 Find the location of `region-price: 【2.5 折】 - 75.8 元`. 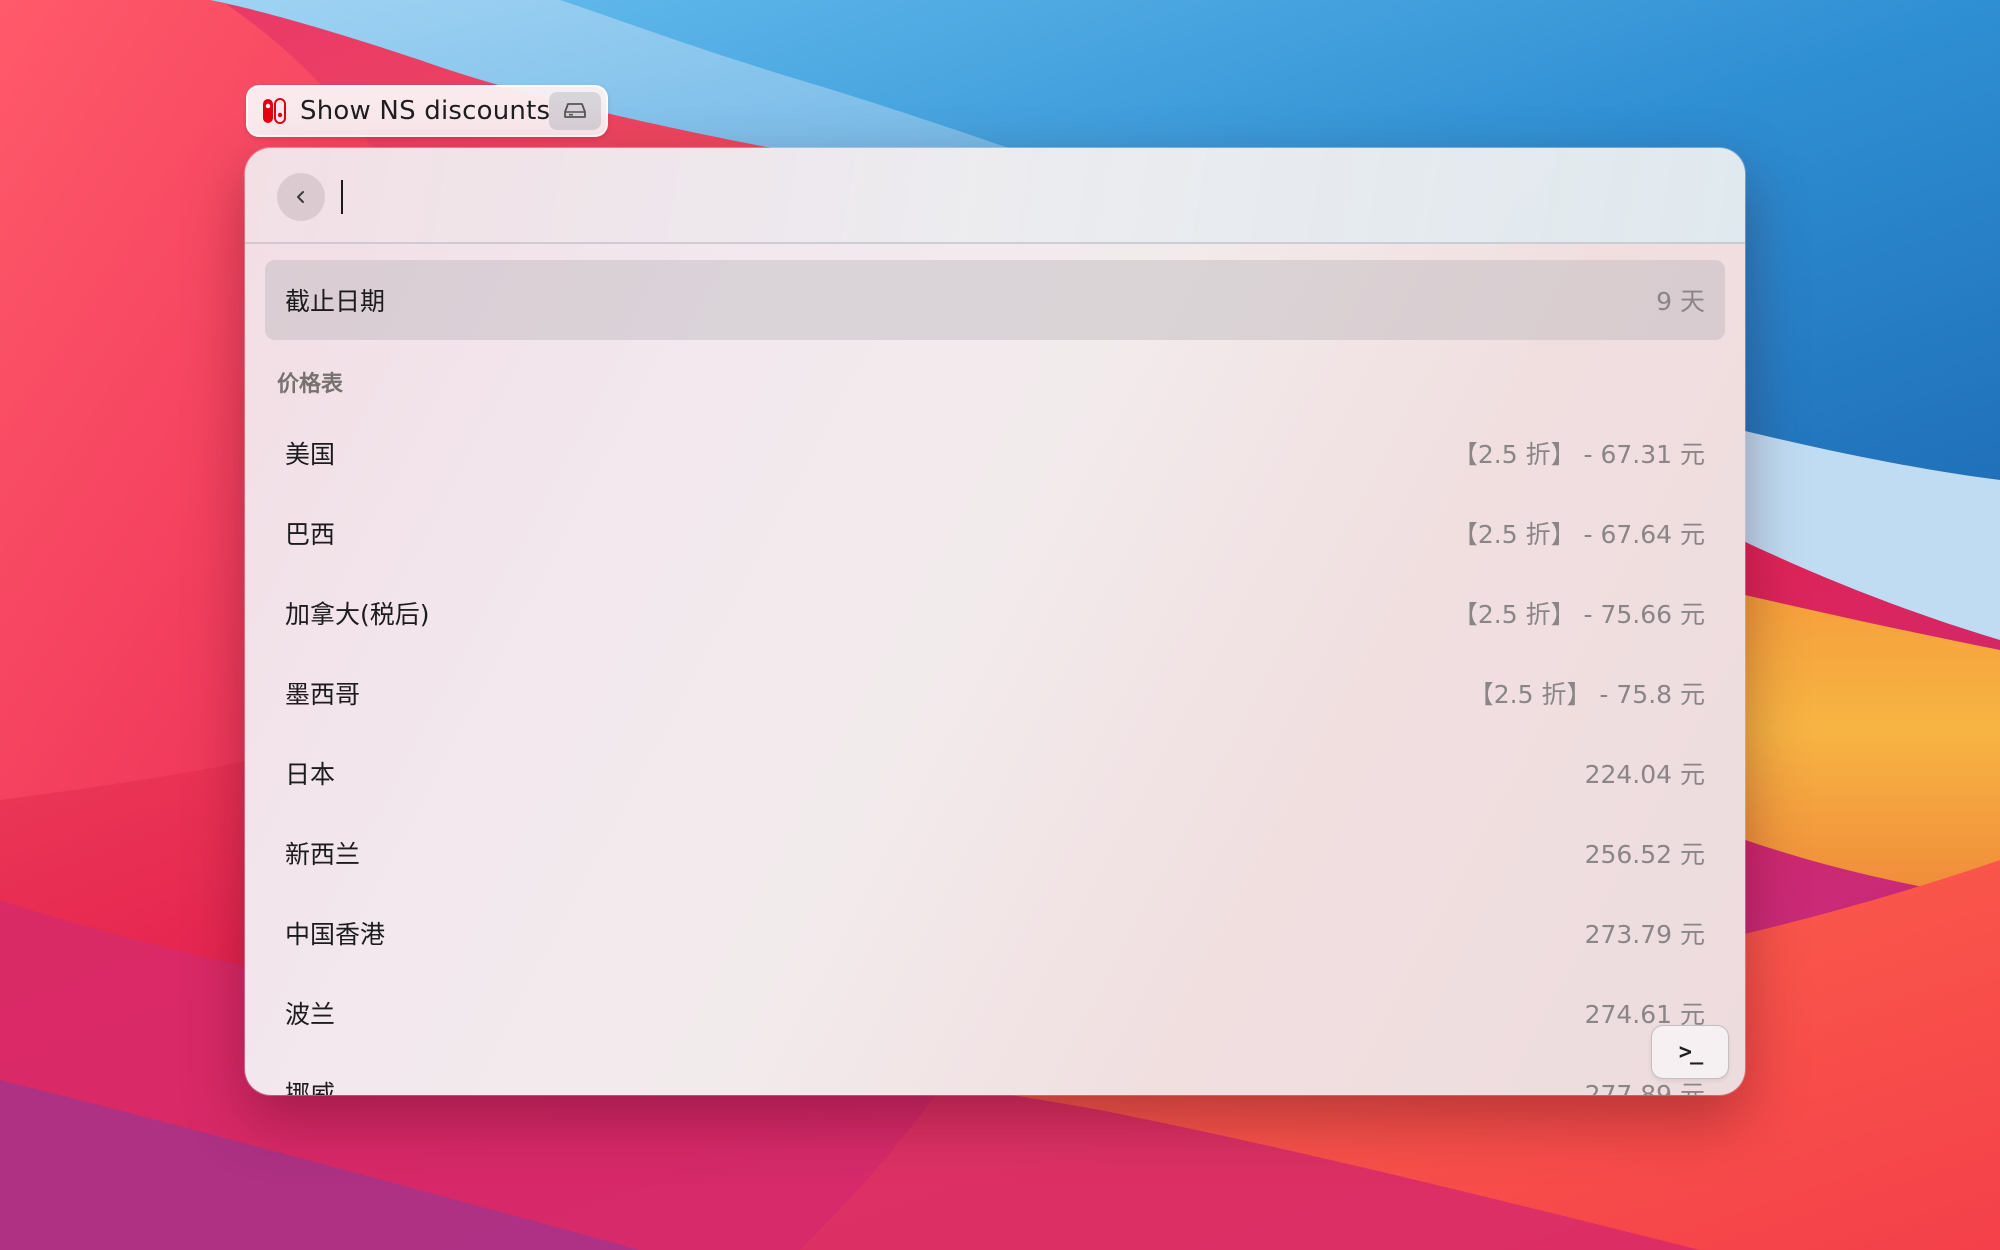

region-price: 【2.5 折】 - 75.8 元 is located at coordinates (1586, 694).